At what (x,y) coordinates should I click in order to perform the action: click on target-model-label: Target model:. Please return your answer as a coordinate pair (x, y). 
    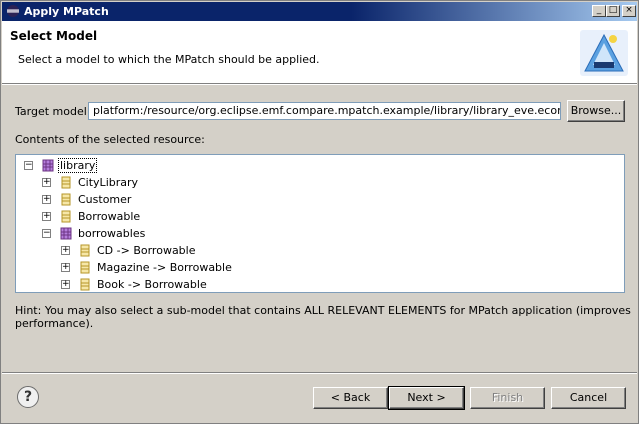
    Looking at the image, I should click on (53, 111).